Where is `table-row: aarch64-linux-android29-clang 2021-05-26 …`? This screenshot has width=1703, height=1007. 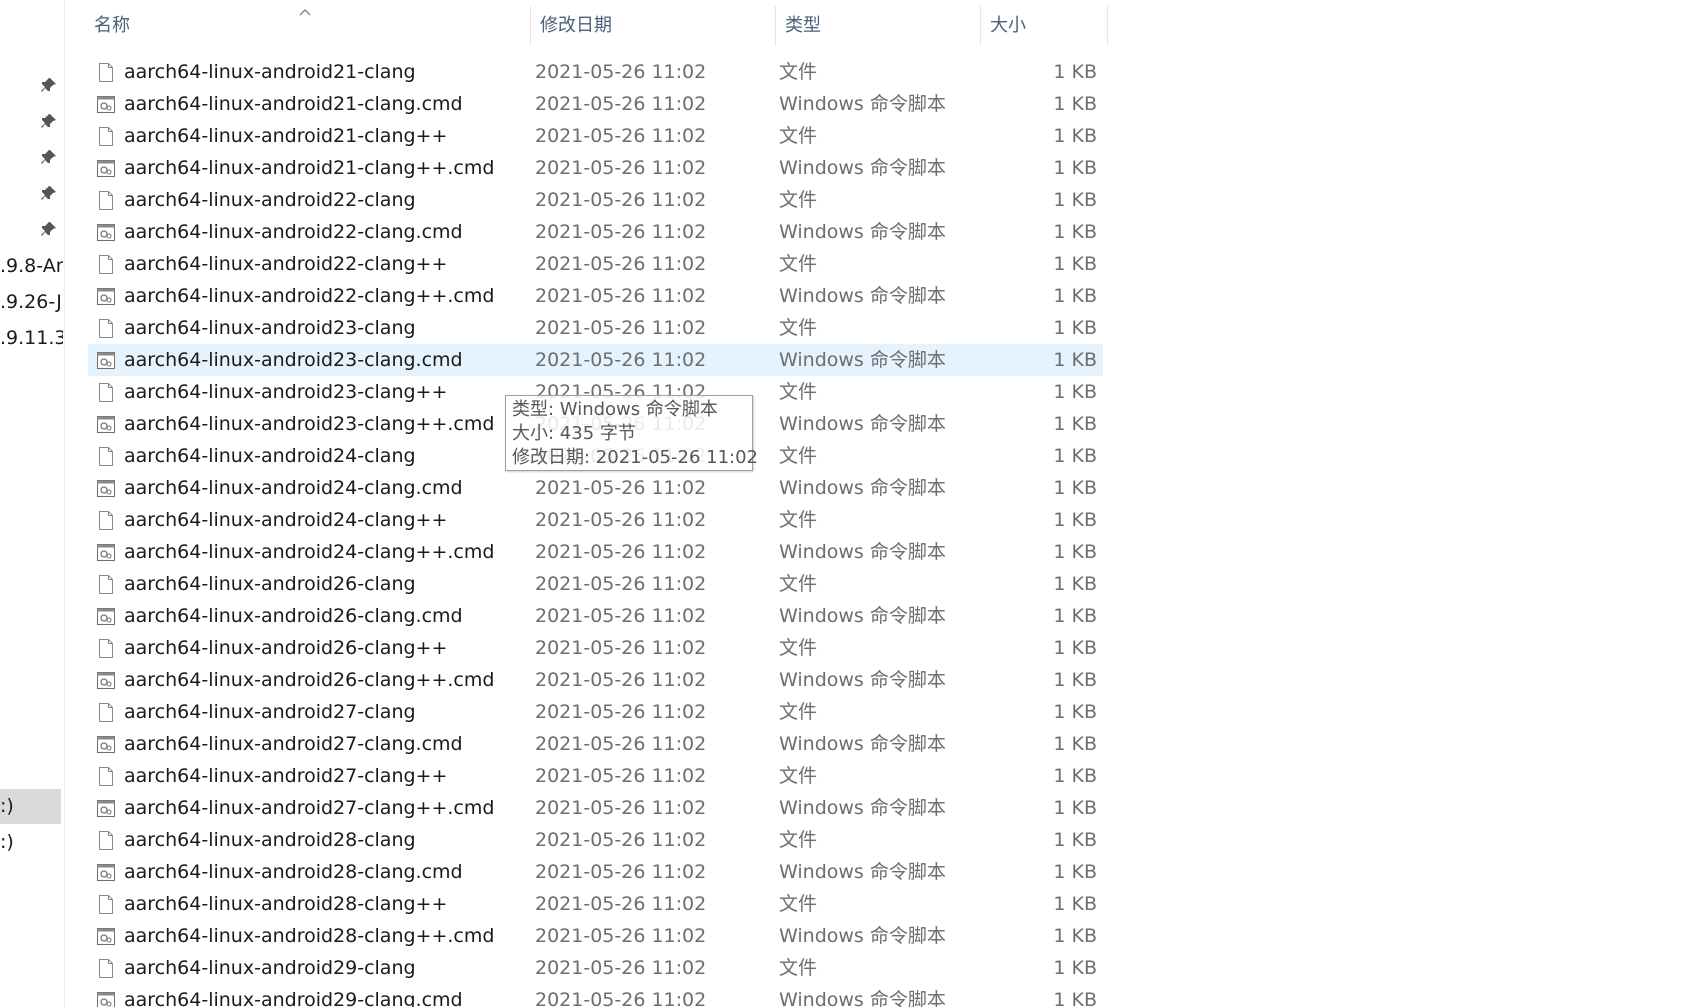 table-row: aarch64-linux-android29-clang 2021-05-26 … is located at coordinates (595, 968).